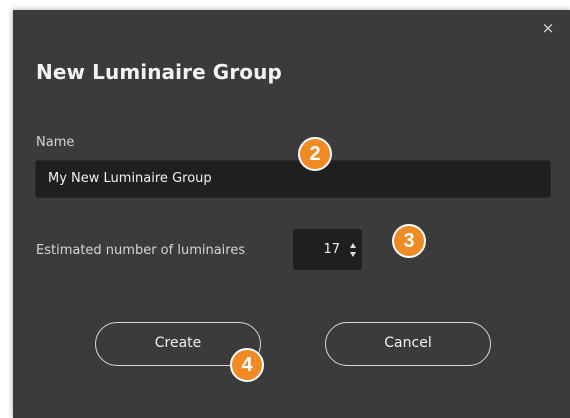  Describe the element at coordinates (409, 241) in the screenshot. I see `step-badge-3: 3` at that location.